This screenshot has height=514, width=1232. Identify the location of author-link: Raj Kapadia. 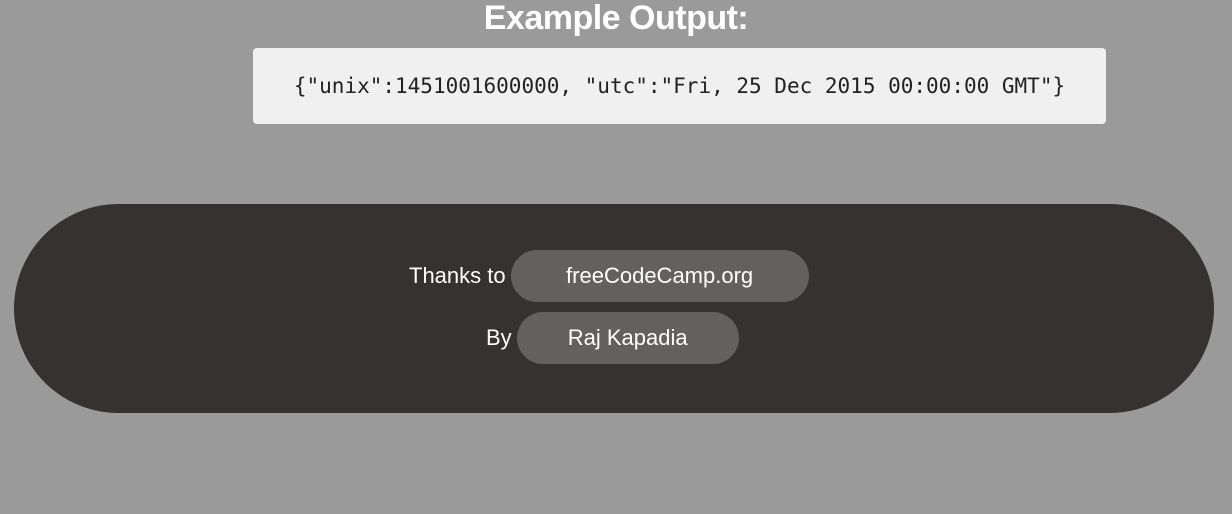
(627, 338).